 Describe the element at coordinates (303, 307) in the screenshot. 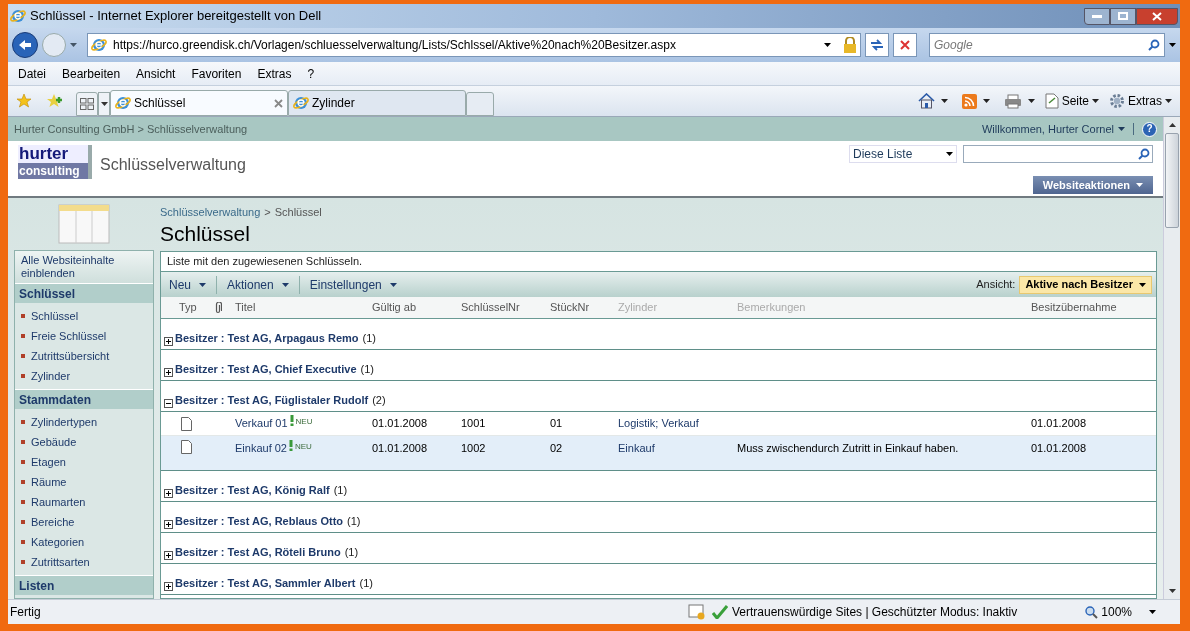

I see `column-header: Titel` at that location.